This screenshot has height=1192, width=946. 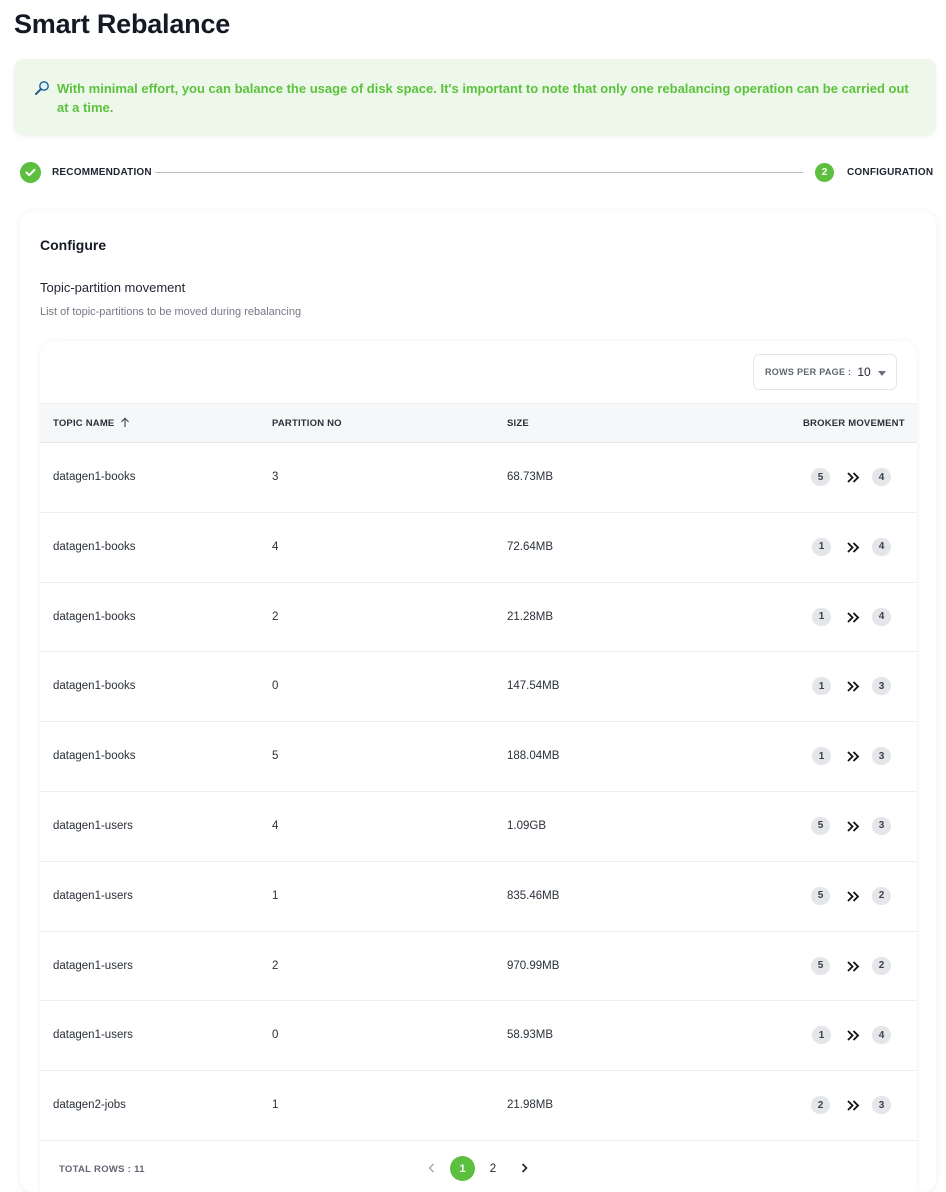 I want to click on table-row: datagen1-users 0 58.93MB 1 4, so click(x=478, y=1036).